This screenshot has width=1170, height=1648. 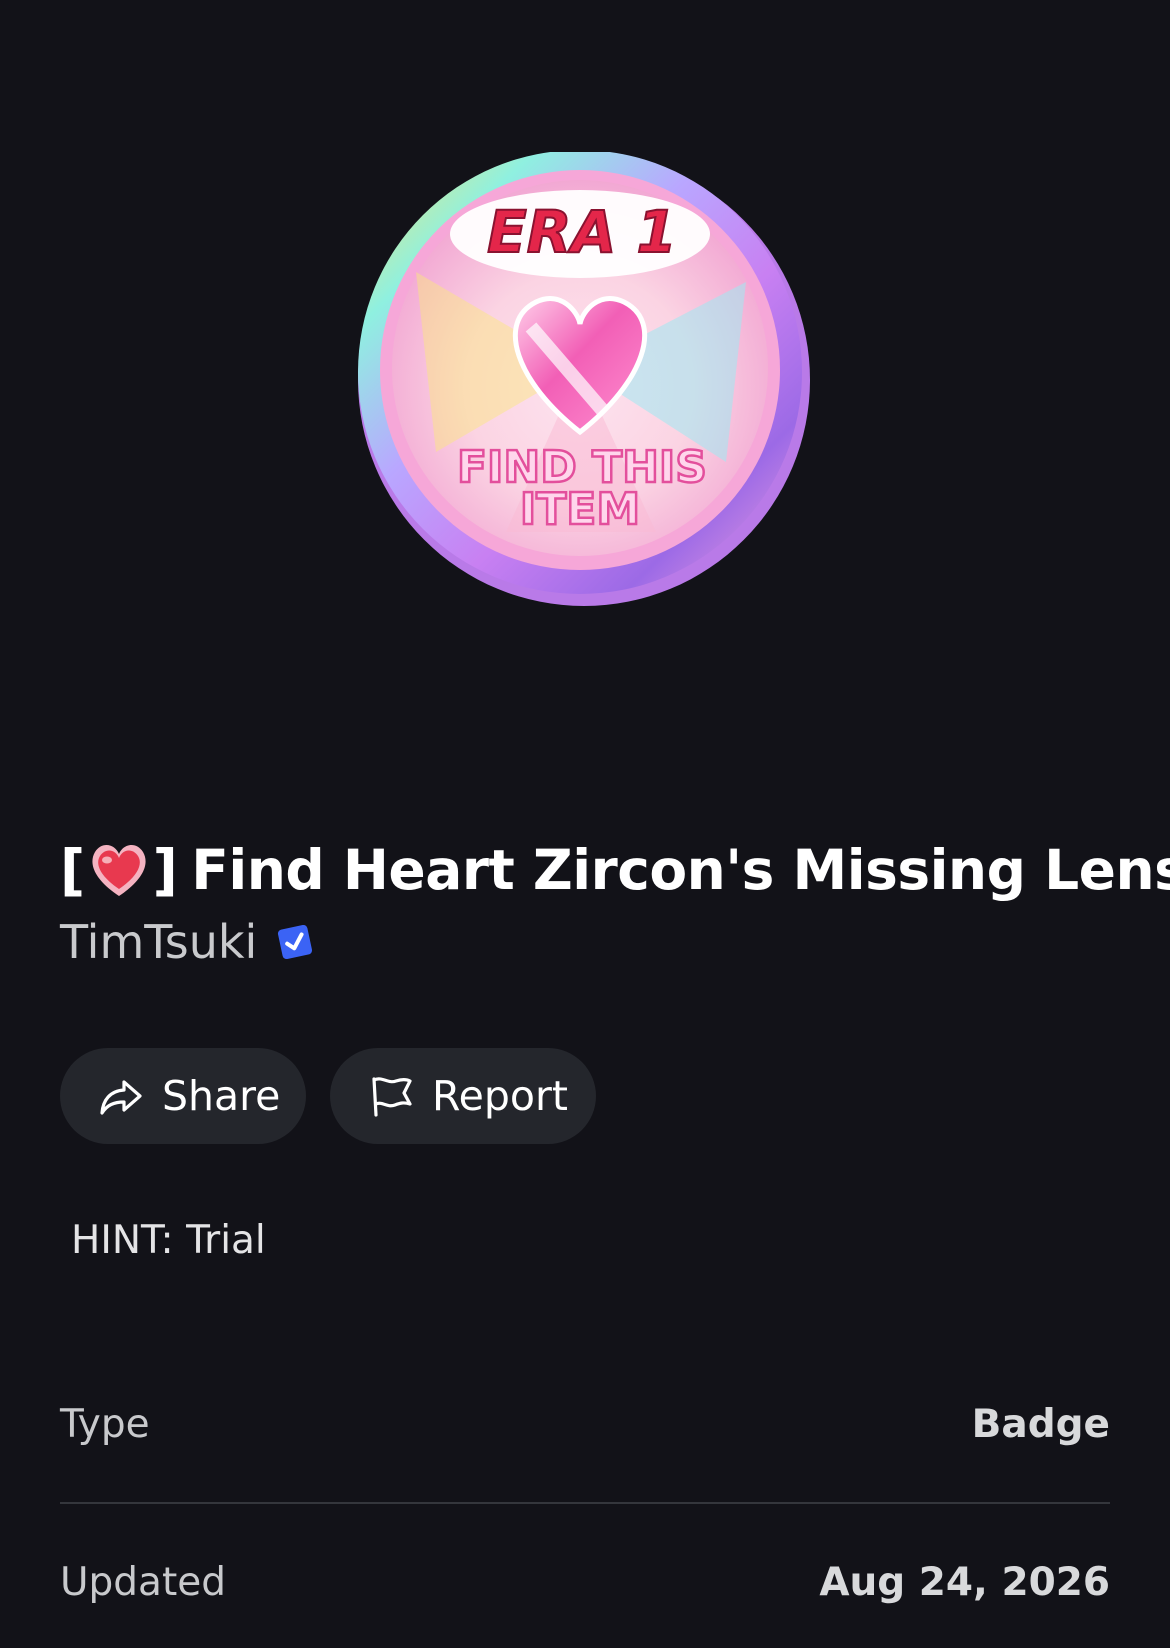 I want to click on page-title: [ ] Find Heart Zircon's Missing Lens, so click(x=615, y=870).